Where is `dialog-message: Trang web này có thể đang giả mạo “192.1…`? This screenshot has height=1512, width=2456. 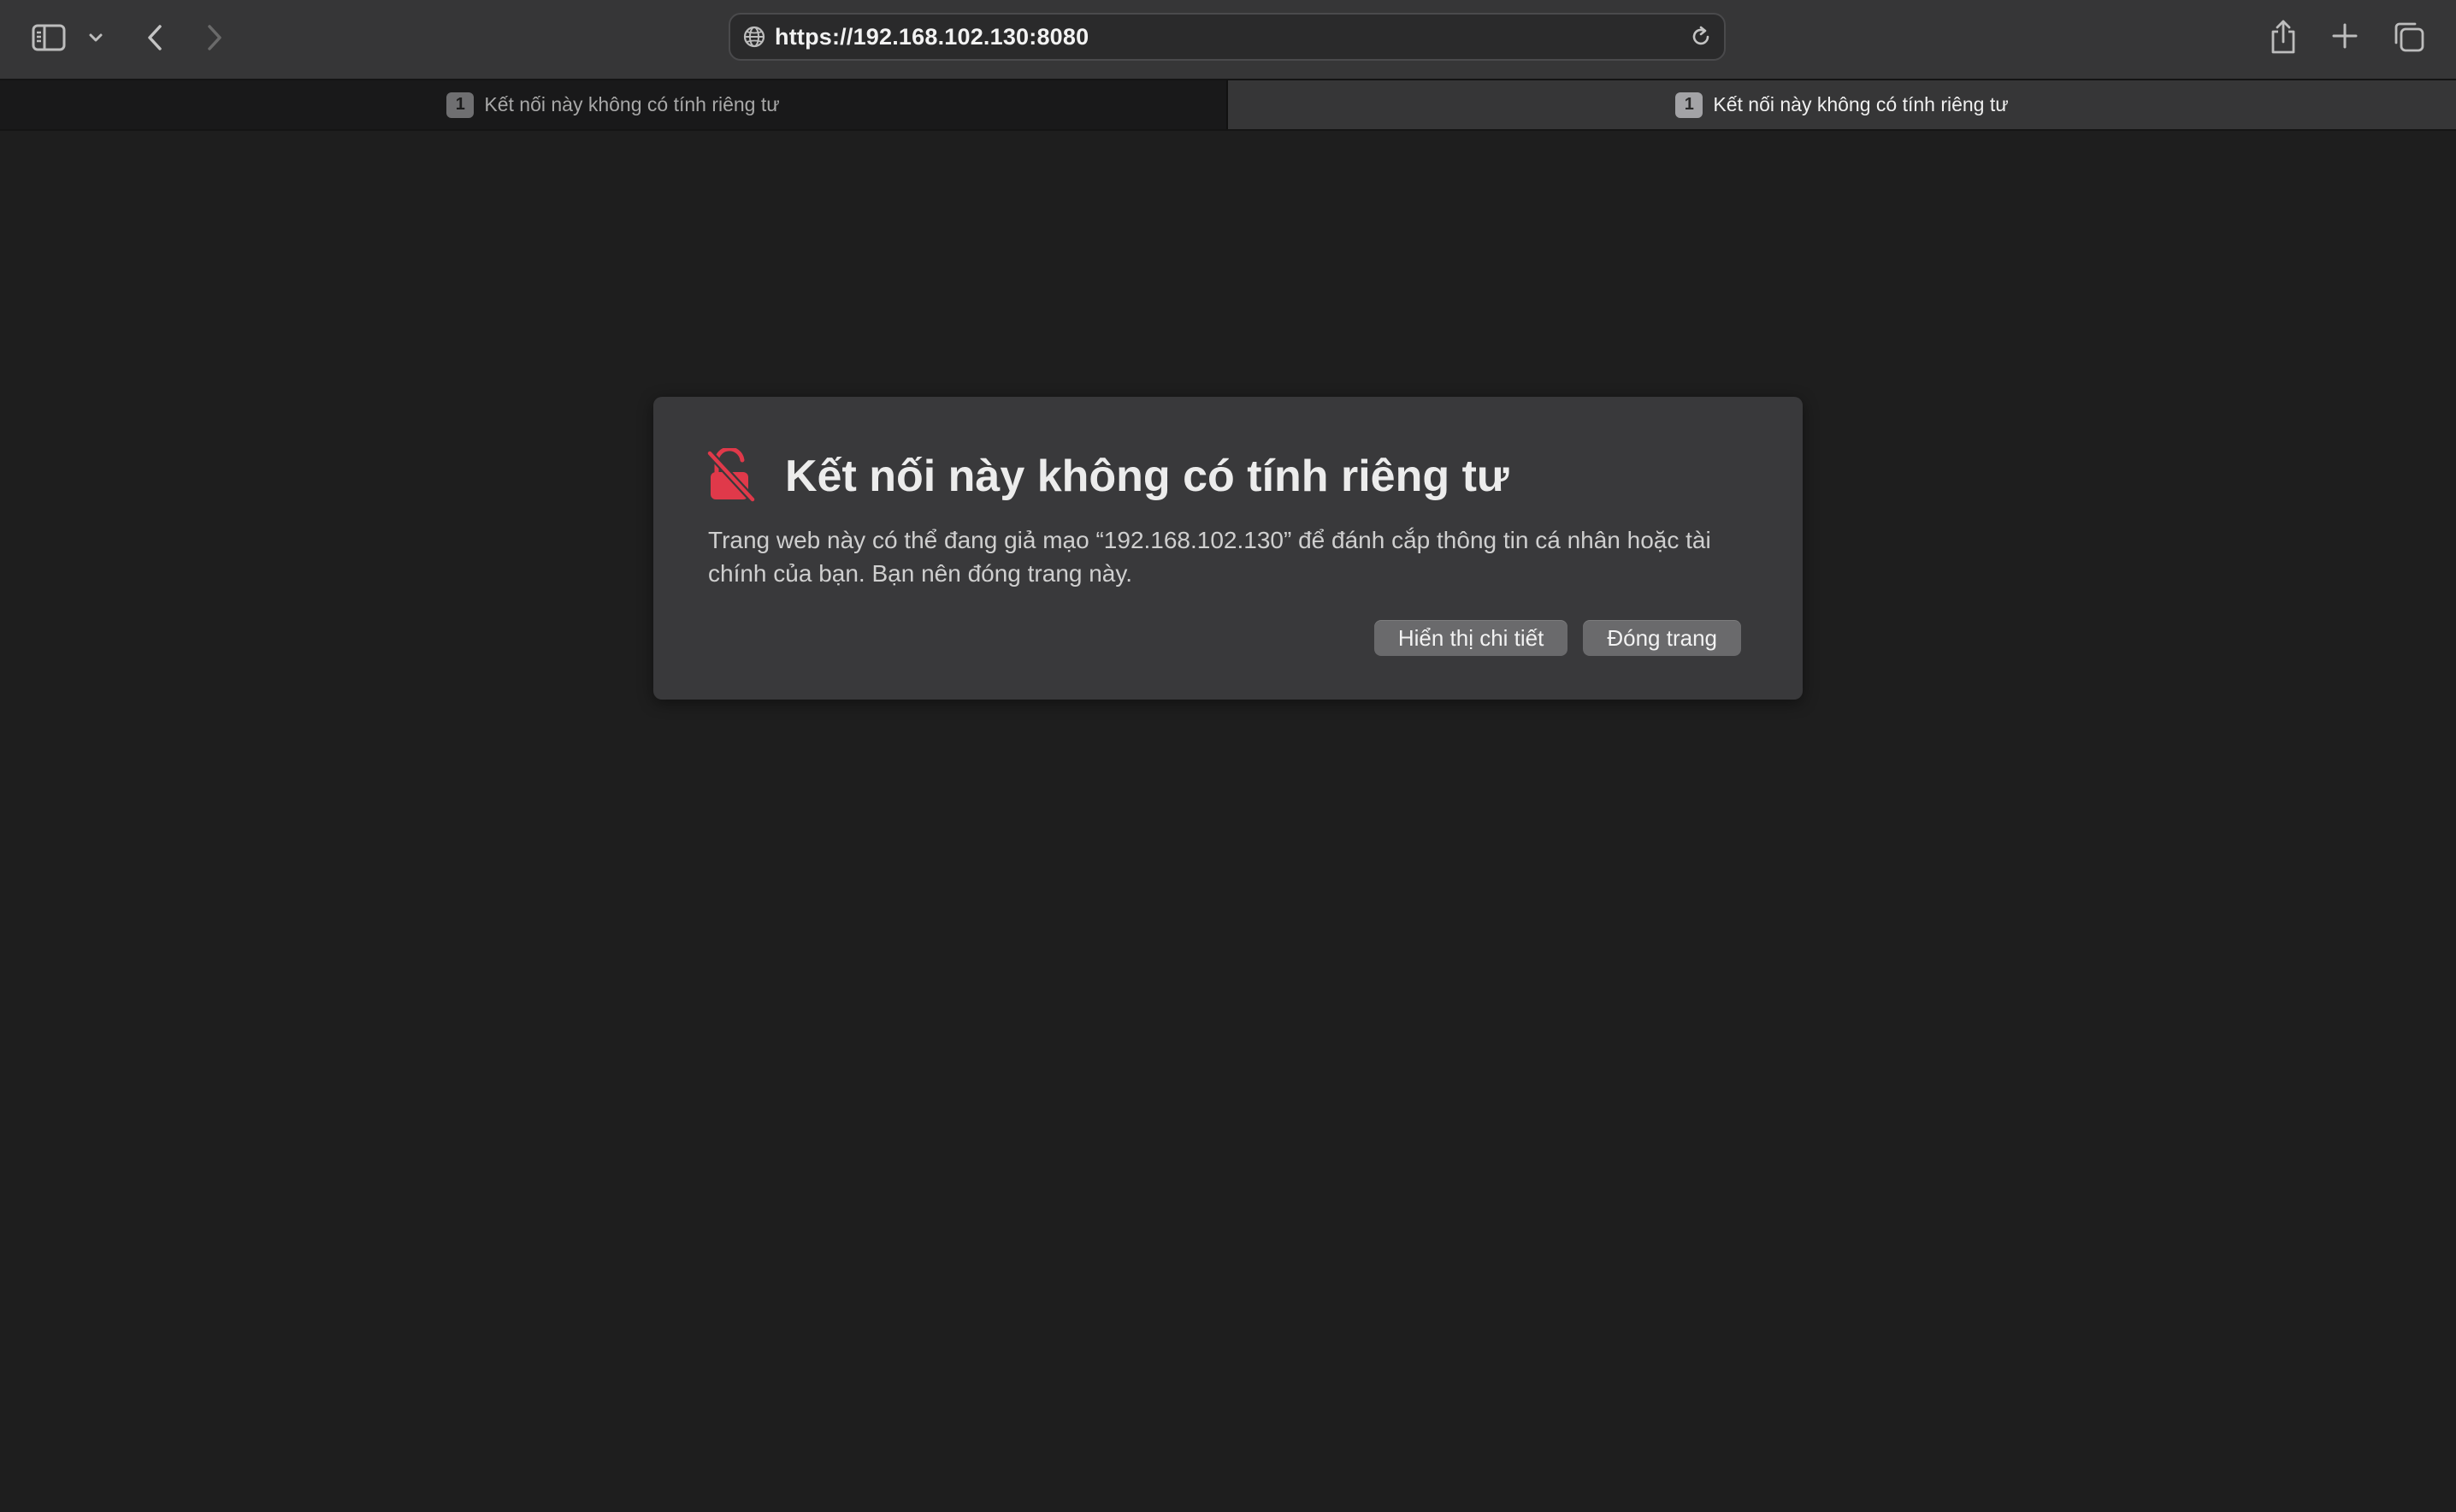
dialog-message: Trang web này có thể đang giả mạo “192.1… is located at coordinates (1209, 557).